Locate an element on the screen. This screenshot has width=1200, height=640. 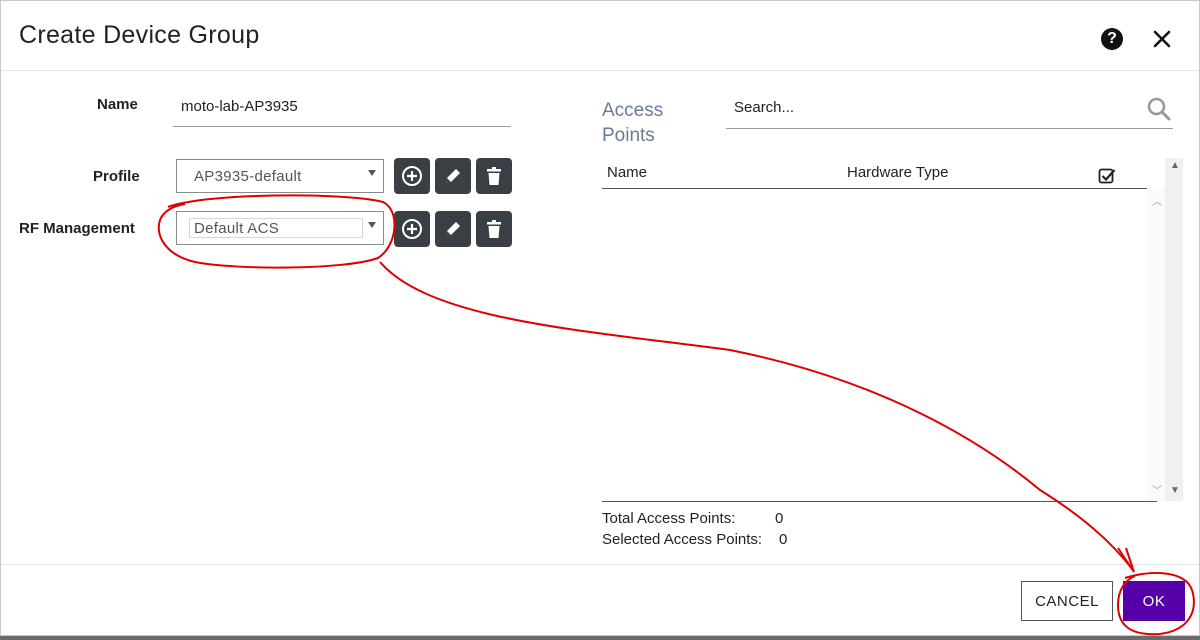
total-access-points-value: 0 is located at coordinates (779, 518).